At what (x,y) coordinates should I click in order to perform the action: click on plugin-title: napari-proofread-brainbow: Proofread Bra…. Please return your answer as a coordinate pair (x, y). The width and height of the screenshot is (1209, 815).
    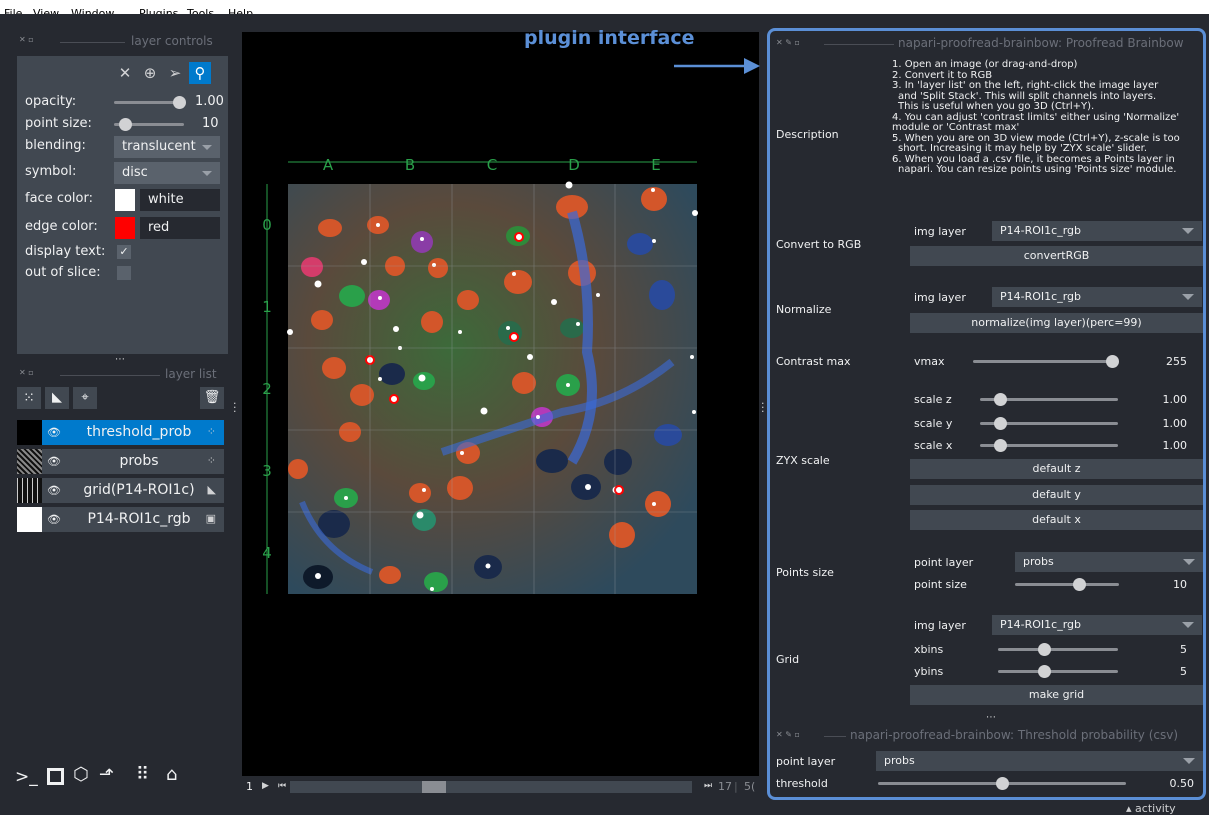
    Looking at the image, I should click on (1041, 43).